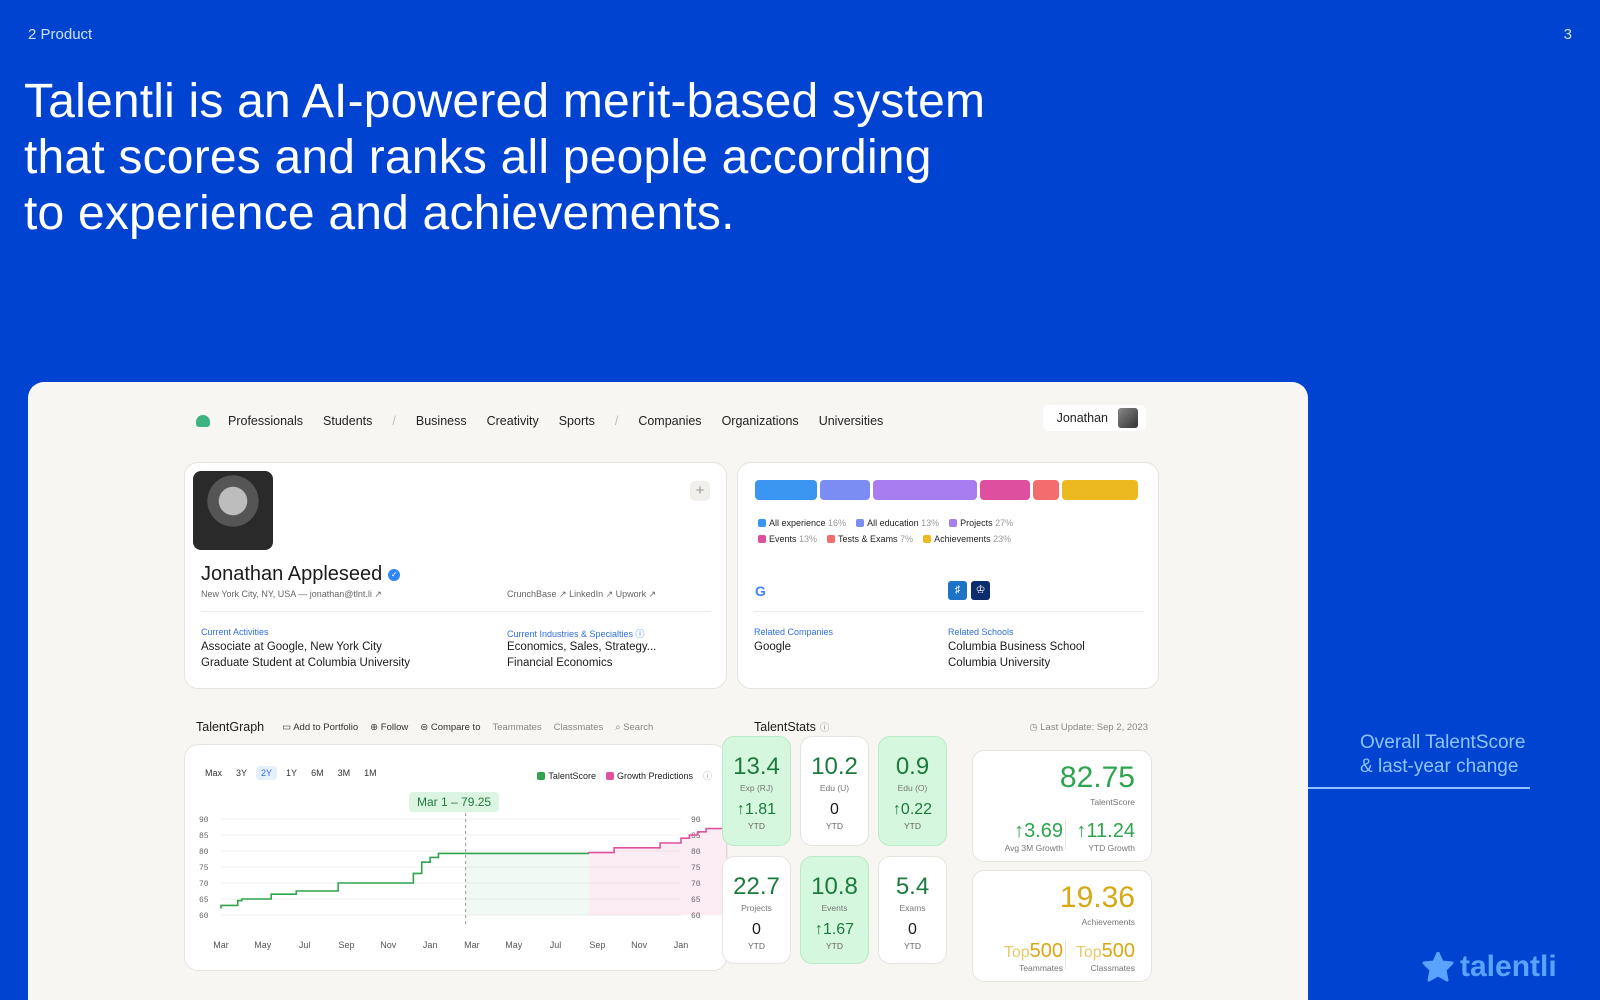 The height and width of the screenshot is (1000, 1600). I want to click on profile-links: CrunchBase ↗ LinkedIn ↗ Upwork ↗, so click(581, 594).